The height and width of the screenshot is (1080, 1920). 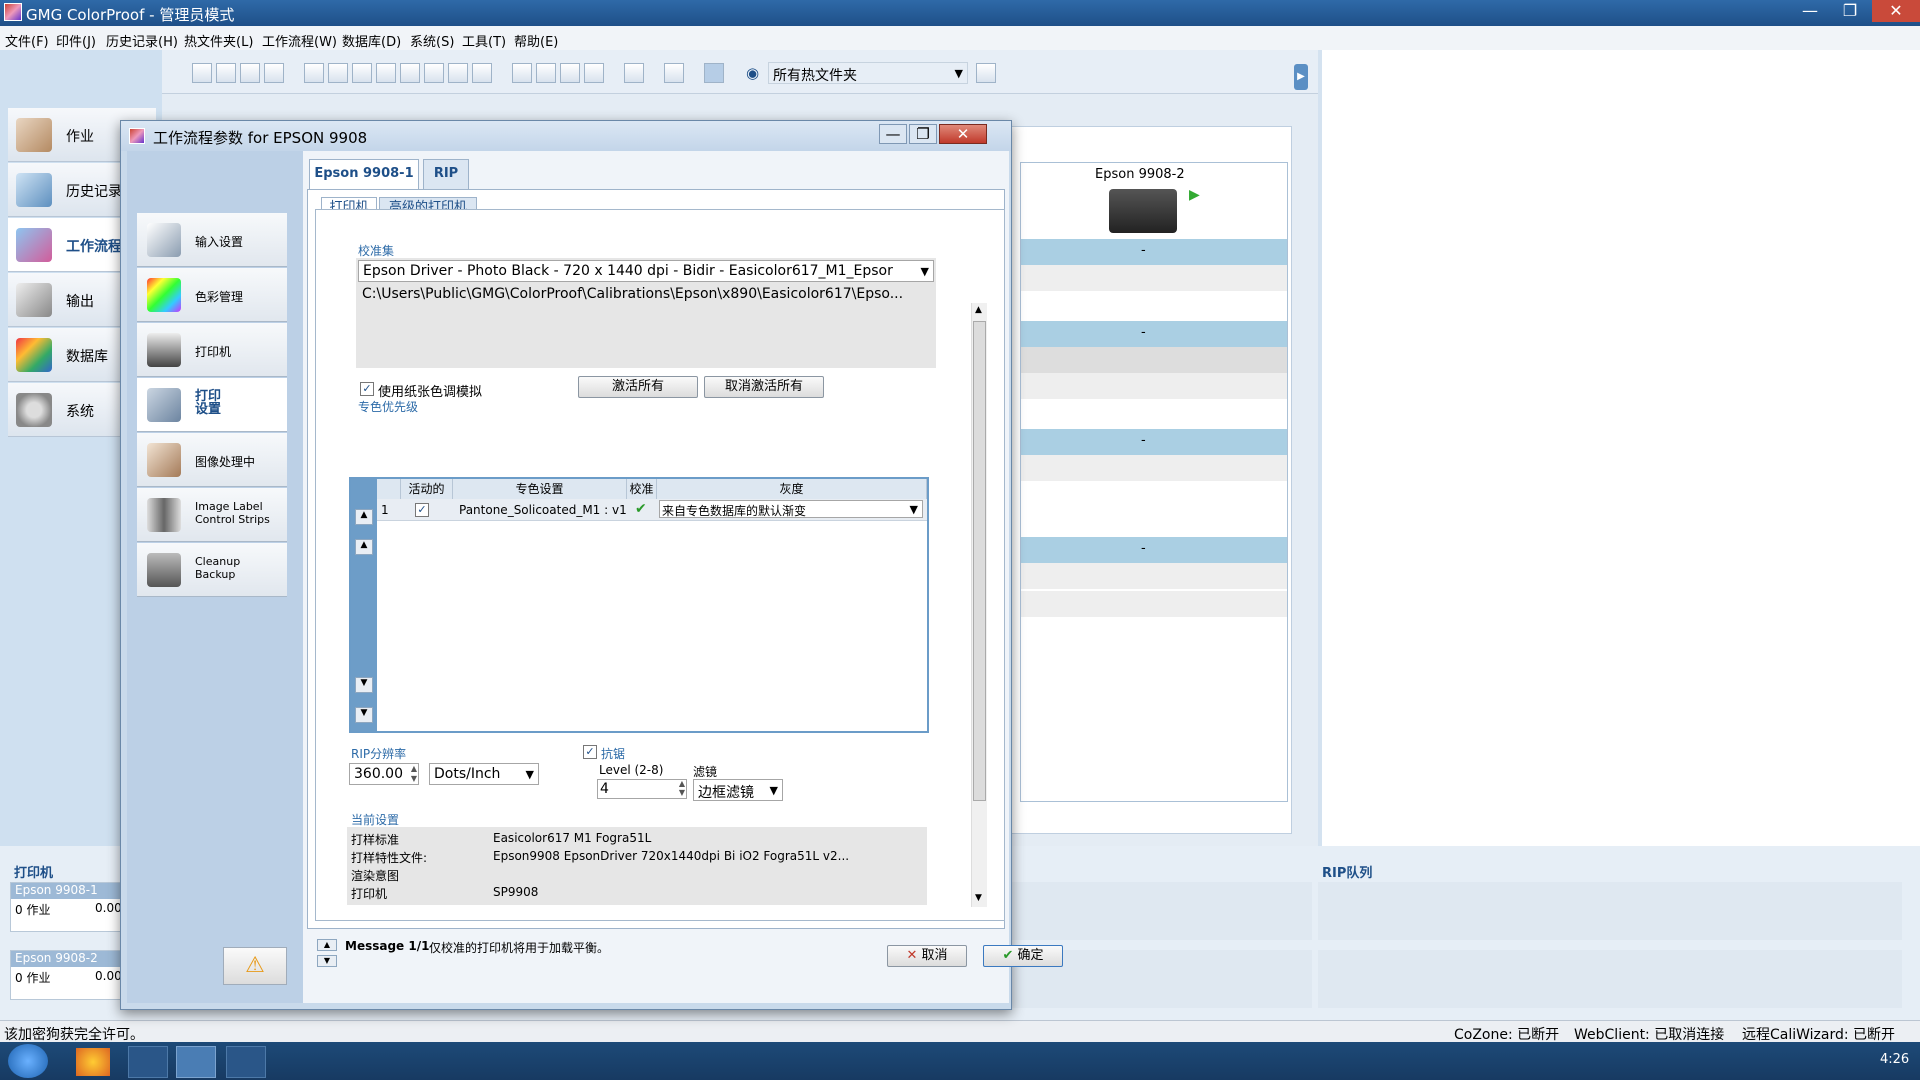 I want to click on scroll-down-icon: ▼, so click(x=978, y=898).